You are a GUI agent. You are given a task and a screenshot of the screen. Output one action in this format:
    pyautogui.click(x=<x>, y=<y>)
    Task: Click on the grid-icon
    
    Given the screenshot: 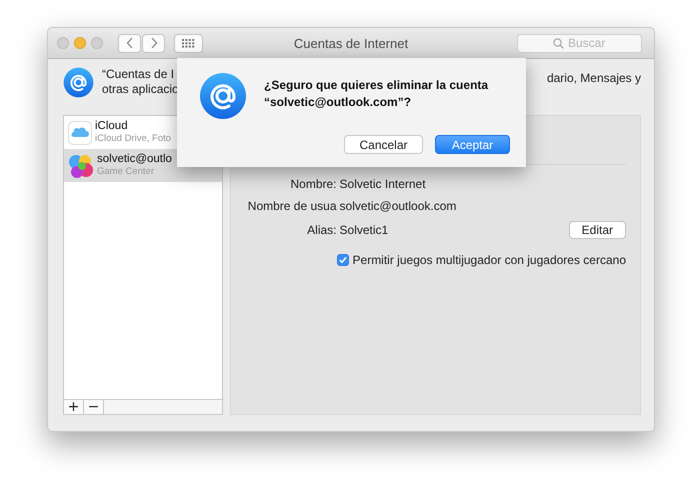 What is the action you would take?
    pyautogui.click(x=188, y=43)
    